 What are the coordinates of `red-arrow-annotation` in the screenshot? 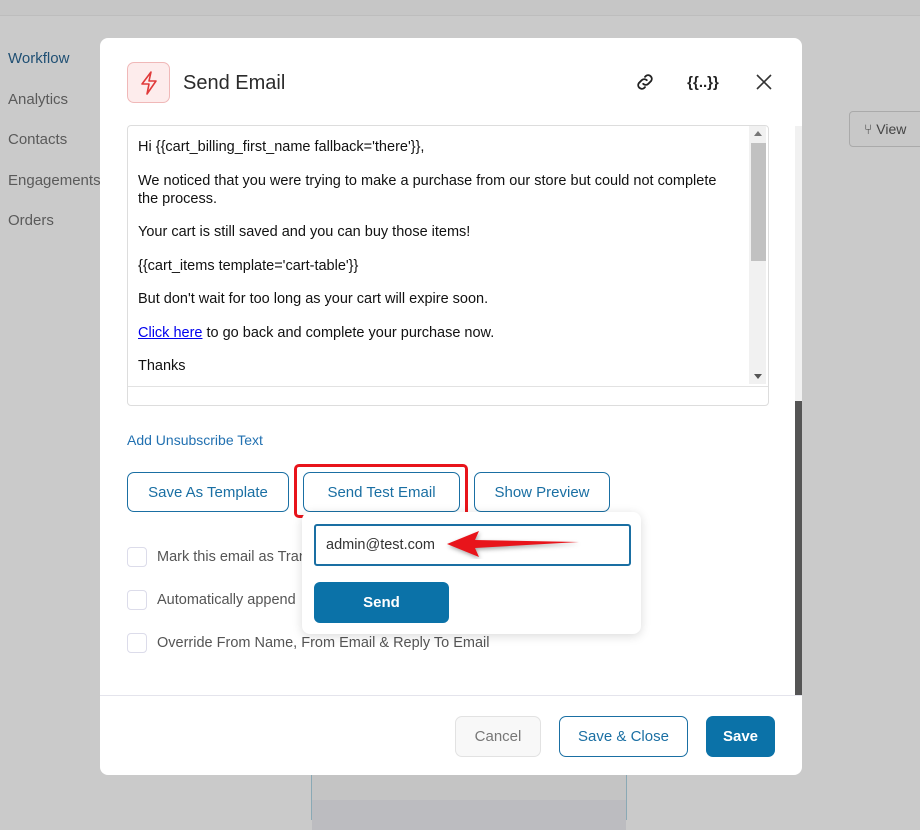 It's located at (513, 544).